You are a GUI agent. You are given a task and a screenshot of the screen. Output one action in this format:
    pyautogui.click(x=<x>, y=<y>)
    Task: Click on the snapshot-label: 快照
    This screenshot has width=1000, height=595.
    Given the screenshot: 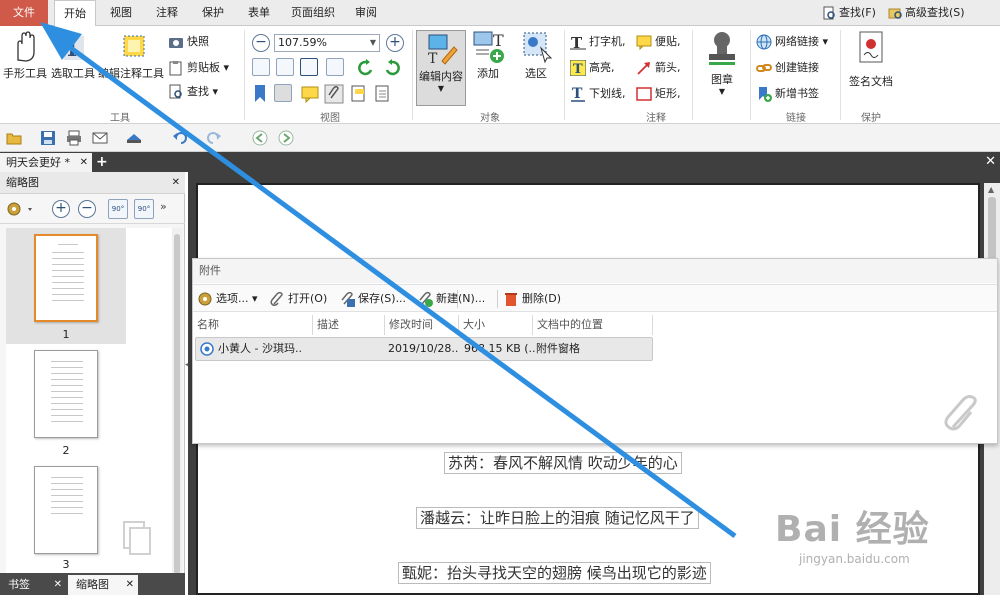 What is the action you would take?
    pyautogui.click(x=198, y=41)
    